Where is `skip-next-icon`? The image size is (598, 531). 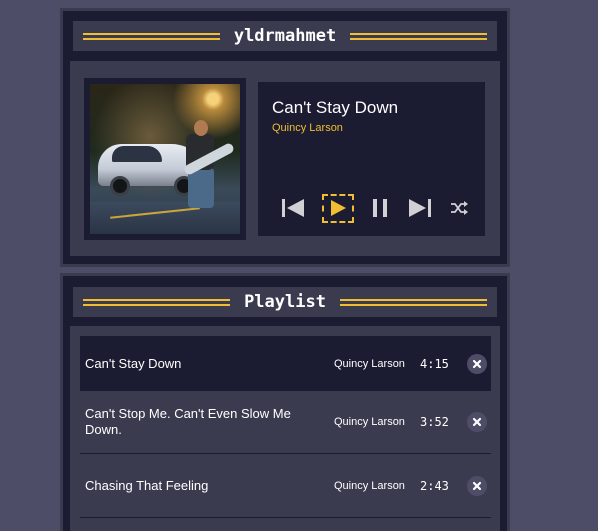 skip-next-icon is located at coordinates (419, 208).